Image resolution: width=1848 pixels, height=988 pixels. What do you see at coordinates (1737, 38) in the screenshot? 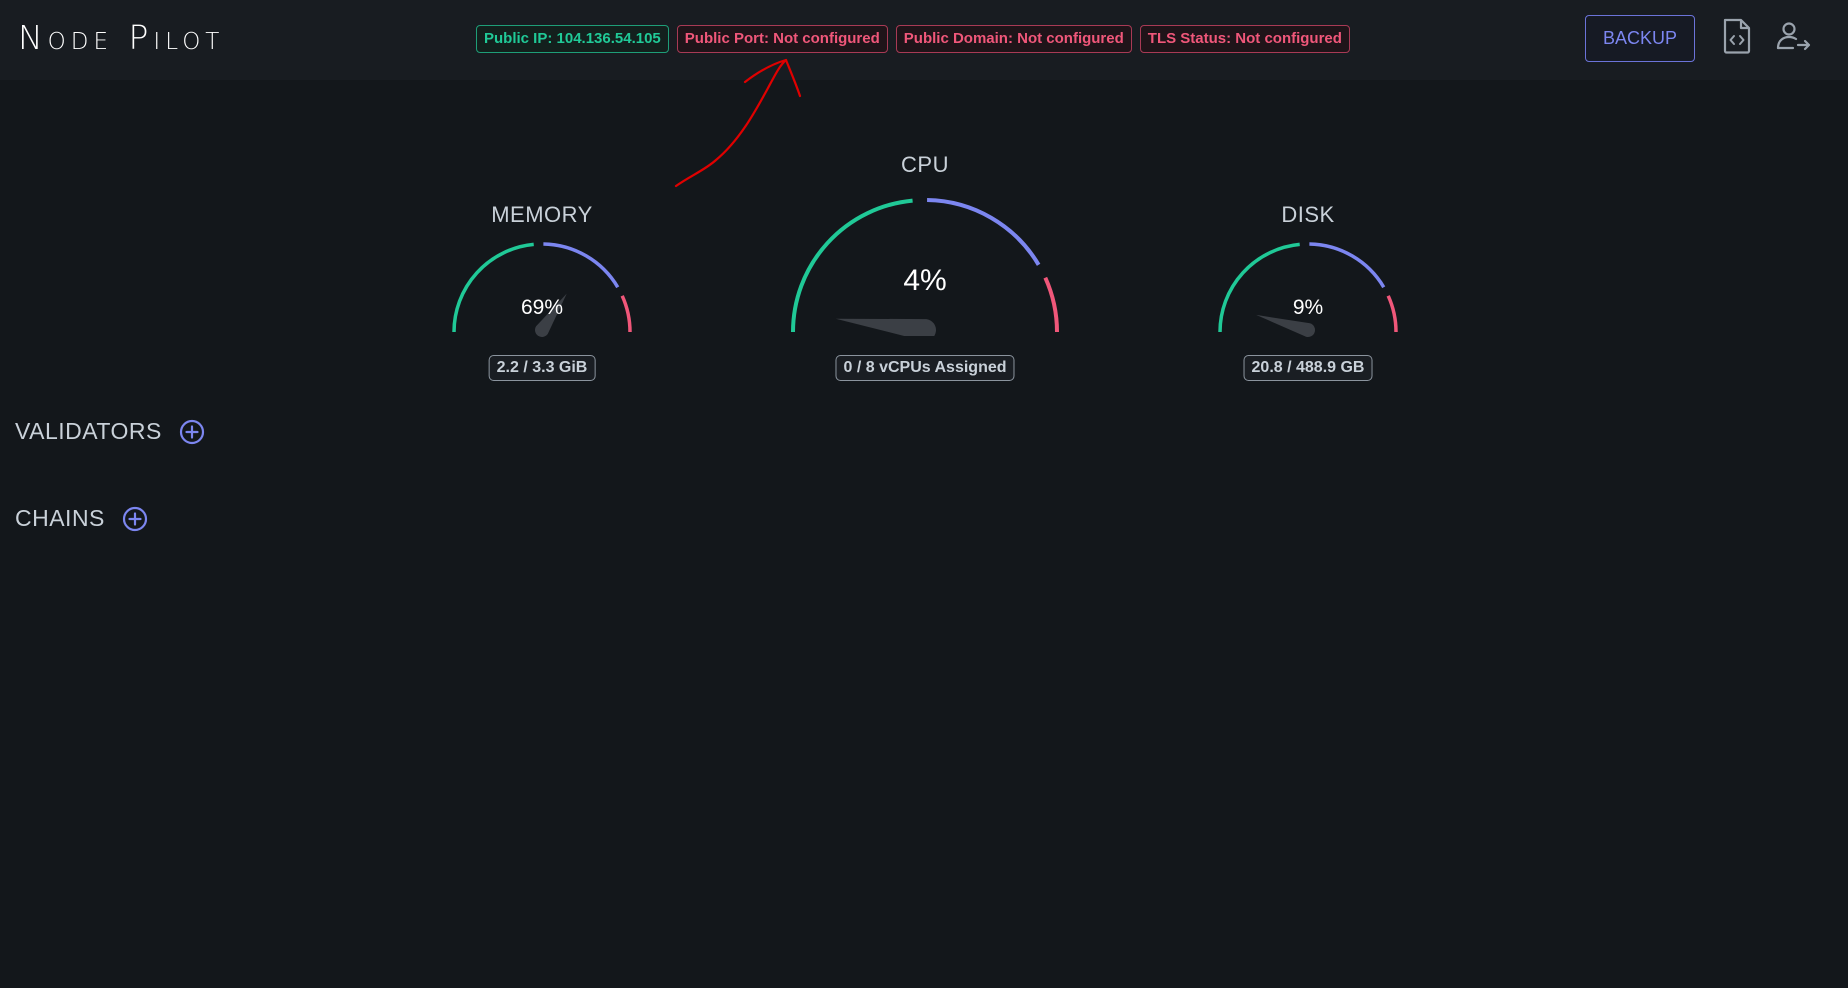
I see `file-code-icon` at bounding box center [1737, 38].